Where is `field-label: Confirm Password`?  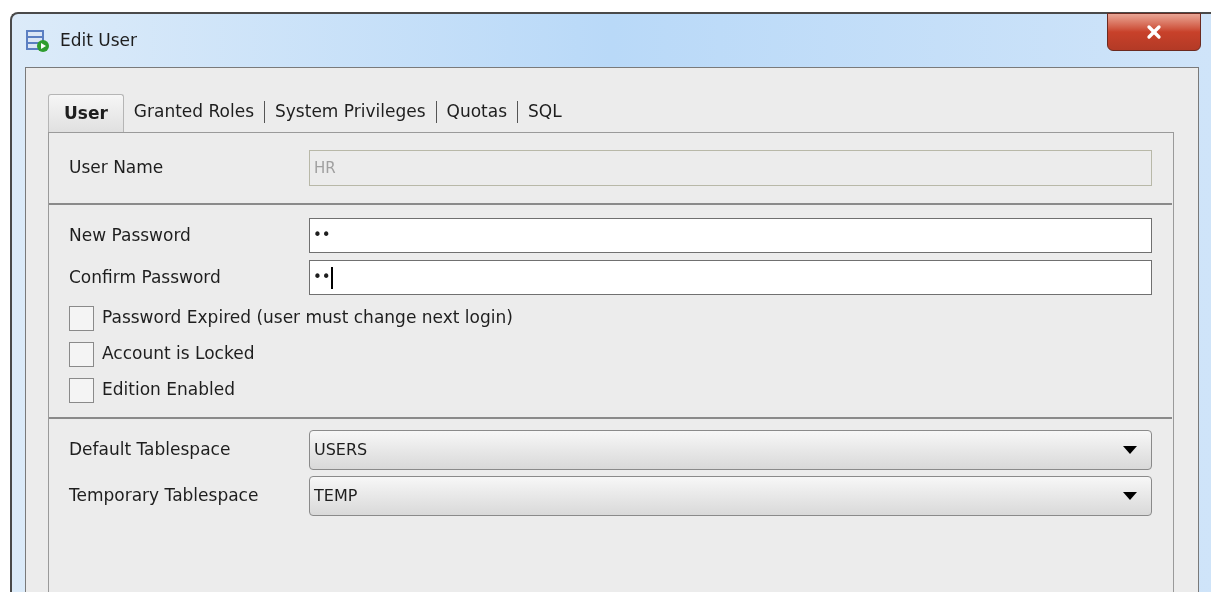
field-label: Confirm Password is located at coordinates (145, 277).